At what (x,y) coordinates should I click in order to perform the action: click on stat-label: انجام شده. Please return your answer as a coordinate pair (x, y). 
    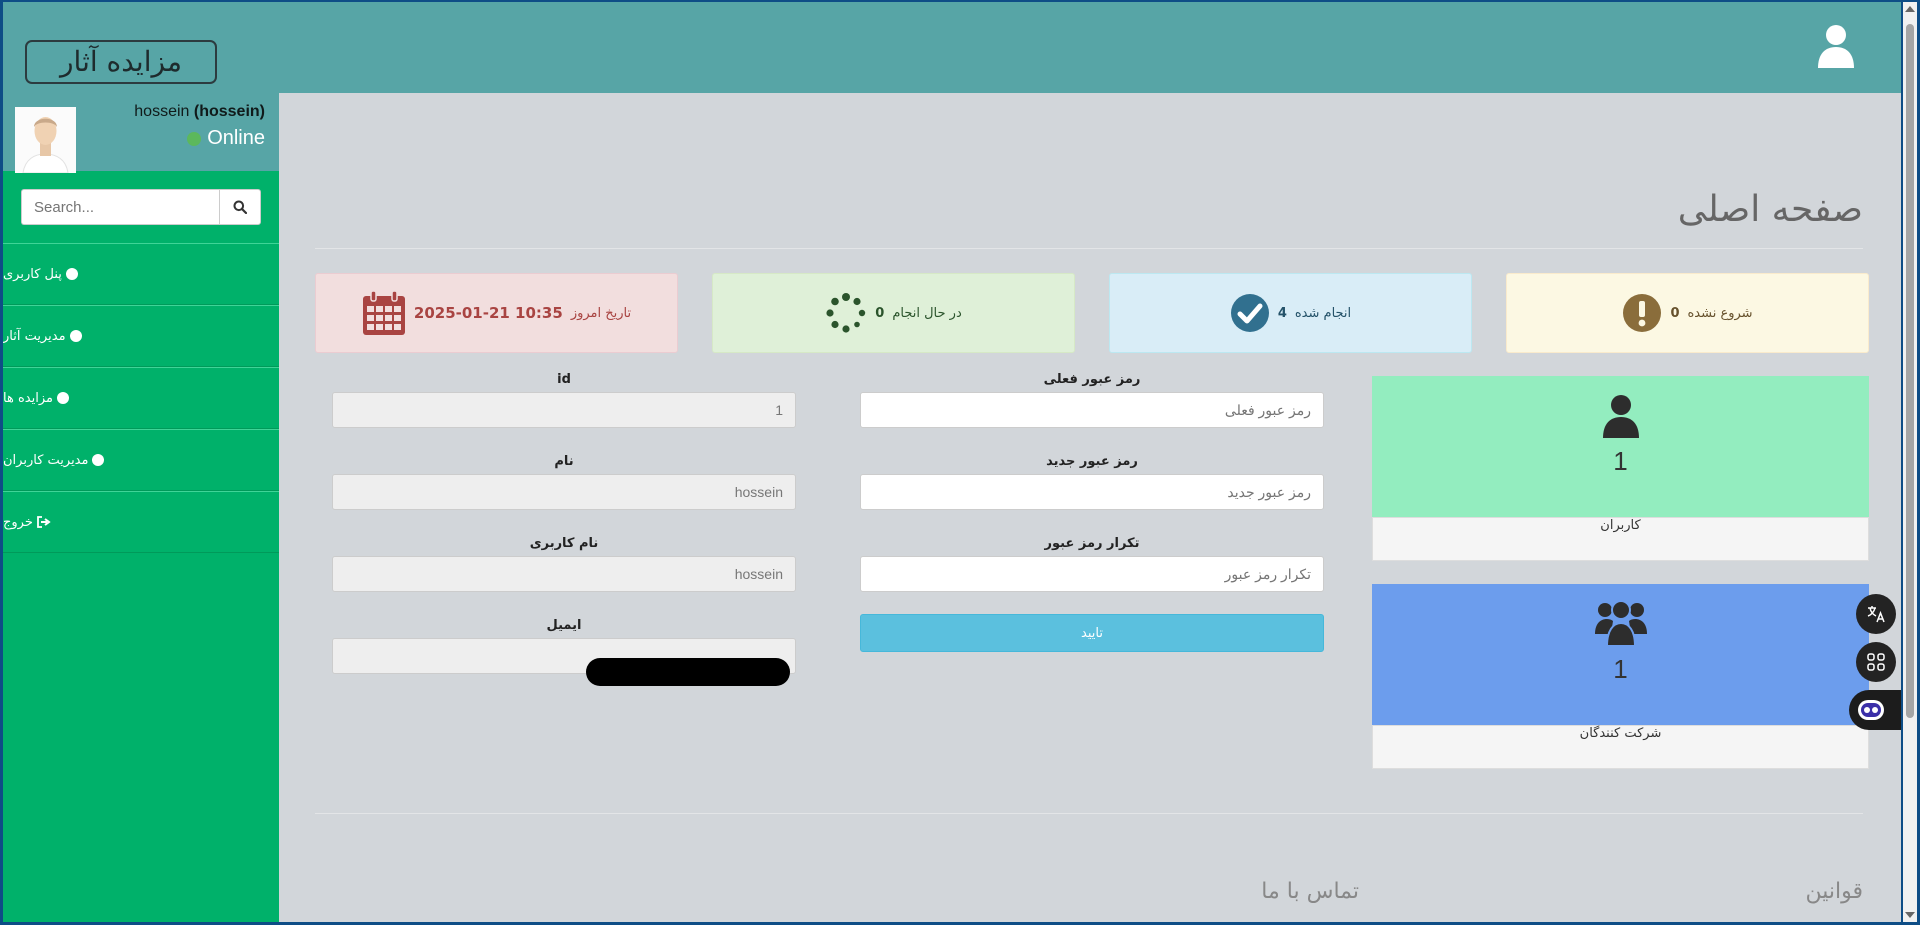
    Looking at the image, I should click on (1323, 313).